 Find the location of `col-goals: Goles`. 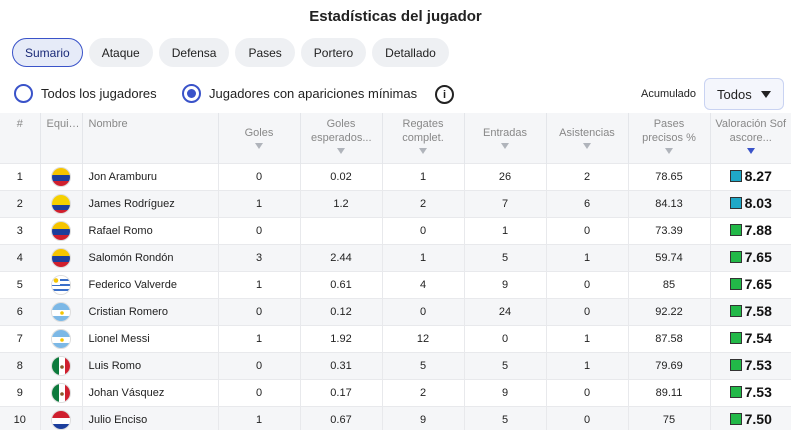

col-goals: Goles is located at coordinates (259, 138).